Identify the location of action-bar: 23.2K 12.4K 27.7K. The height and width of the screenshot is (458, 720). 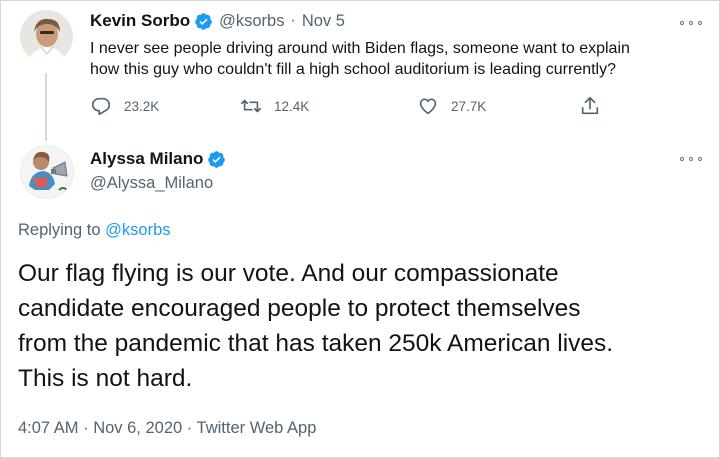
(350, 106).